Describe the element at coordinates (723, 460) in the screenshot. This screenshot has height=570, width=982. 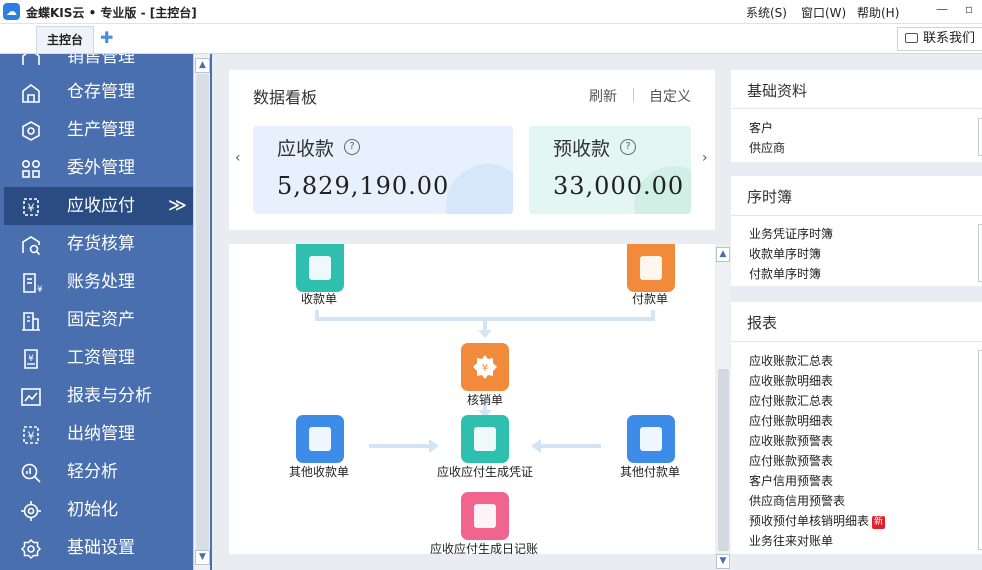
I see `flow-scroll-thumb` at that location.